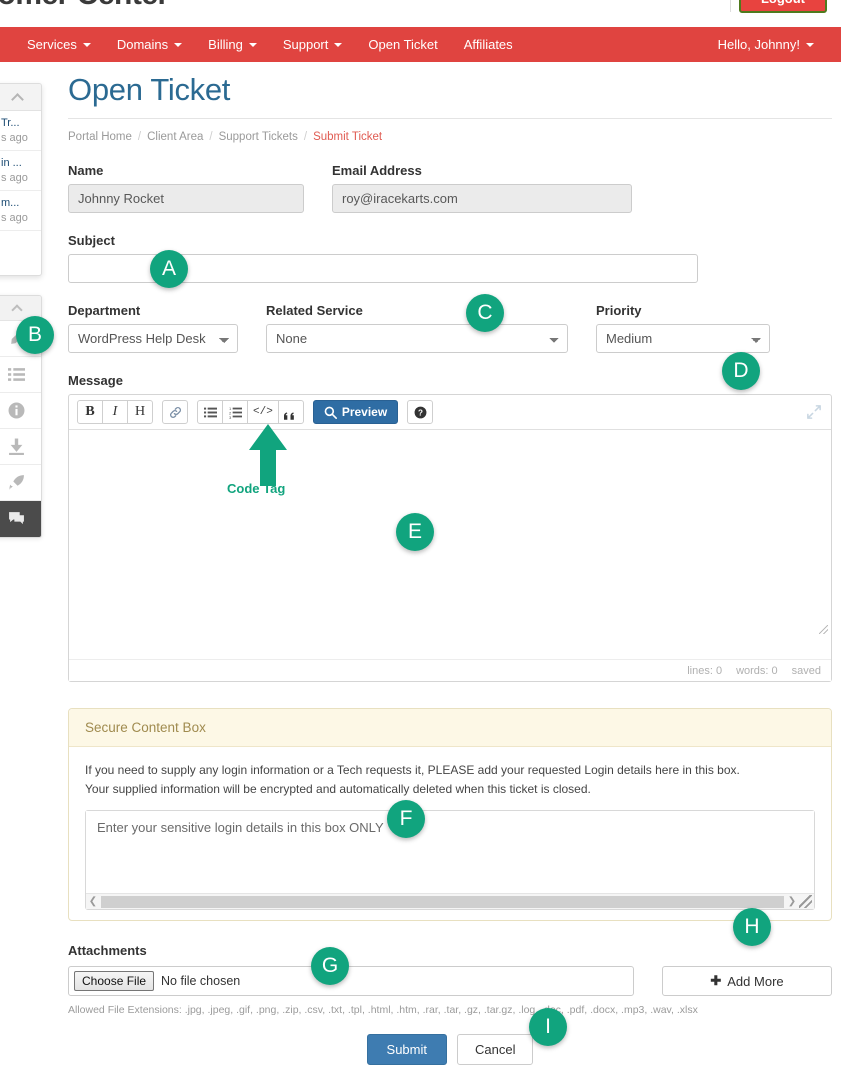 The image size is (841, 1085). I want to click on chevron-up-icon, so click(17, 99).